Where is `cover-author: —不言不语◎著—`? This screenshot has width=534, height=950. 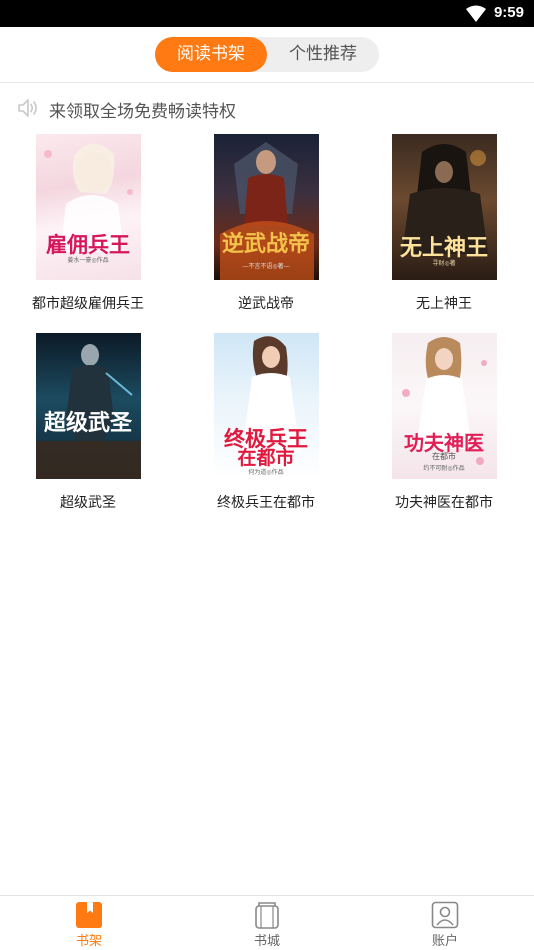
cover-author: —不言不语◎著— is located at coordinates (266, 266).